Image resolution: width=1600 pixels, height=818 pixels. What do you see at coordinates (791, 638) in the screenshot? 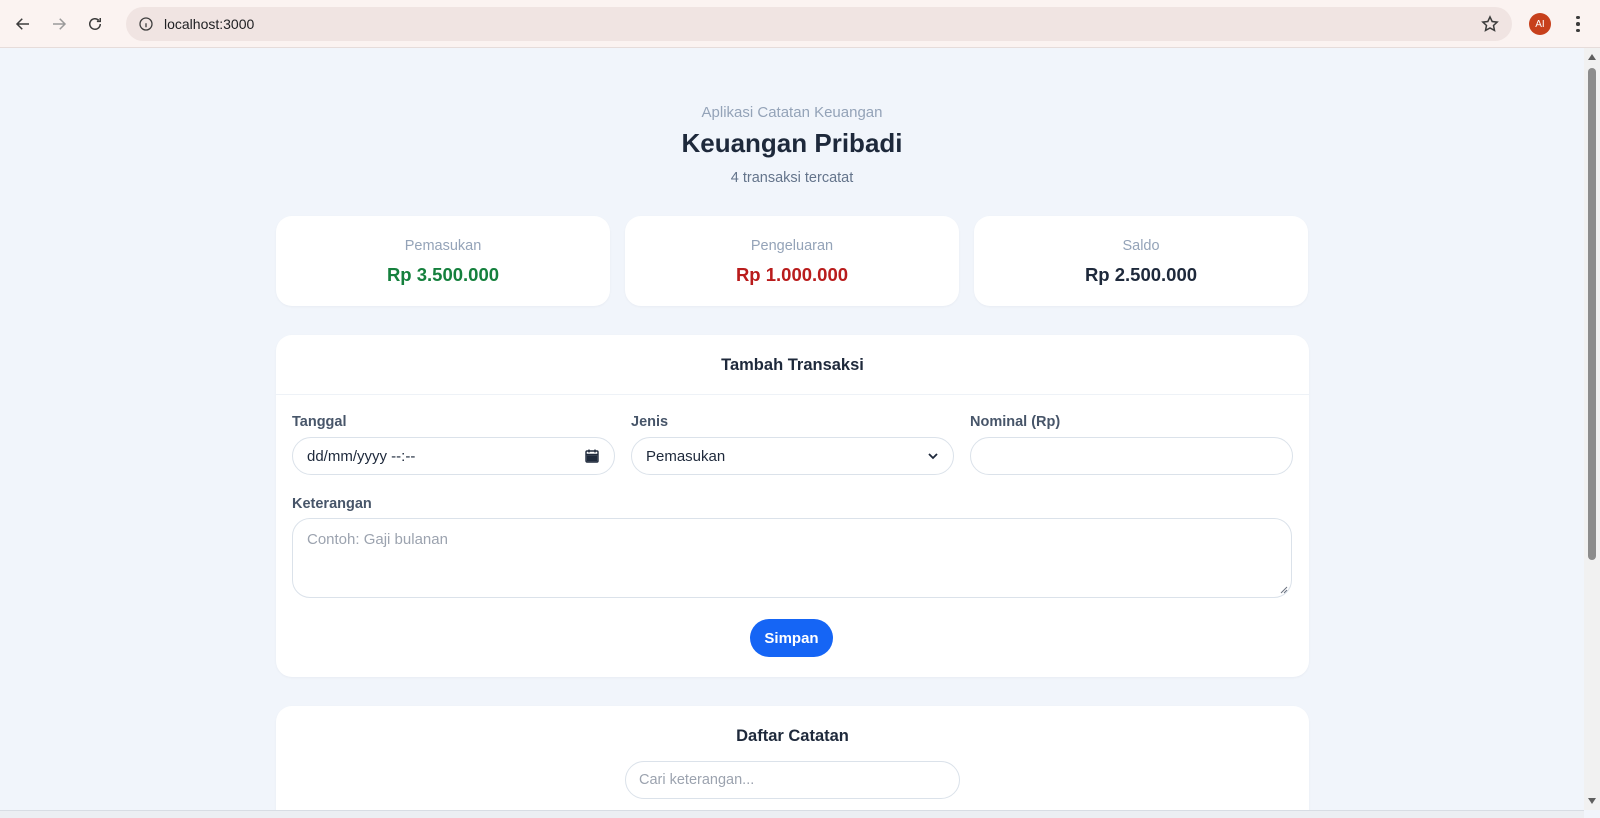
I see `save-button: Simpan` at bounding box center [791, 638].